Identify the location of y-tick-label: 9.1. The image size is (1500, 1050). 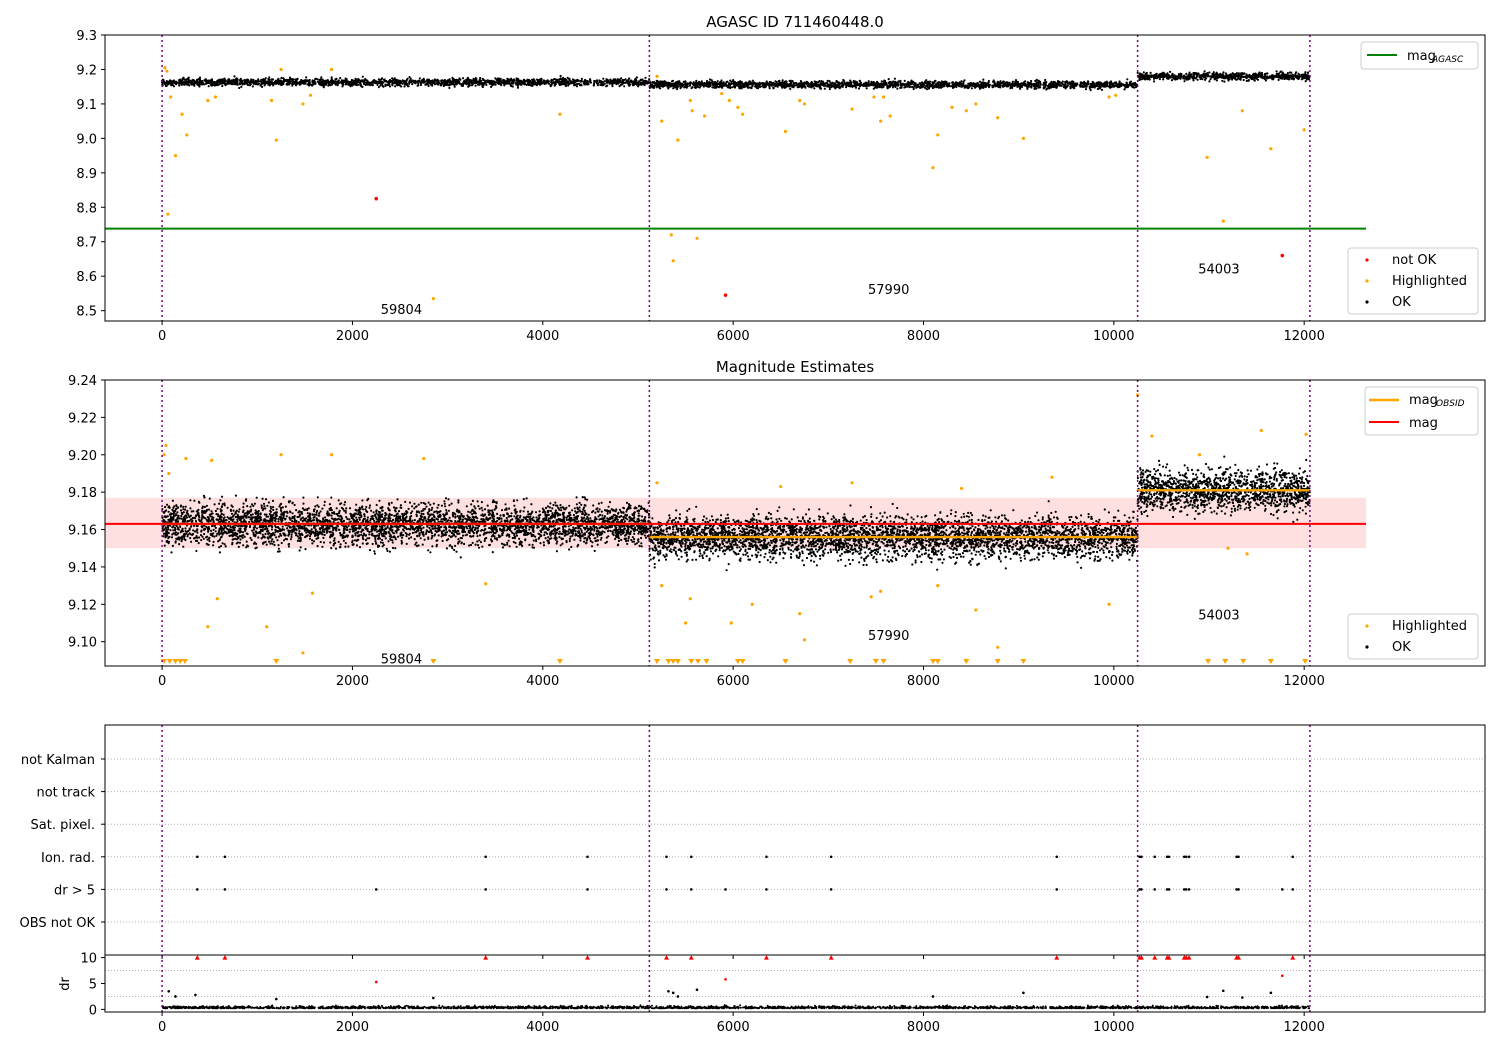
(86, 105).